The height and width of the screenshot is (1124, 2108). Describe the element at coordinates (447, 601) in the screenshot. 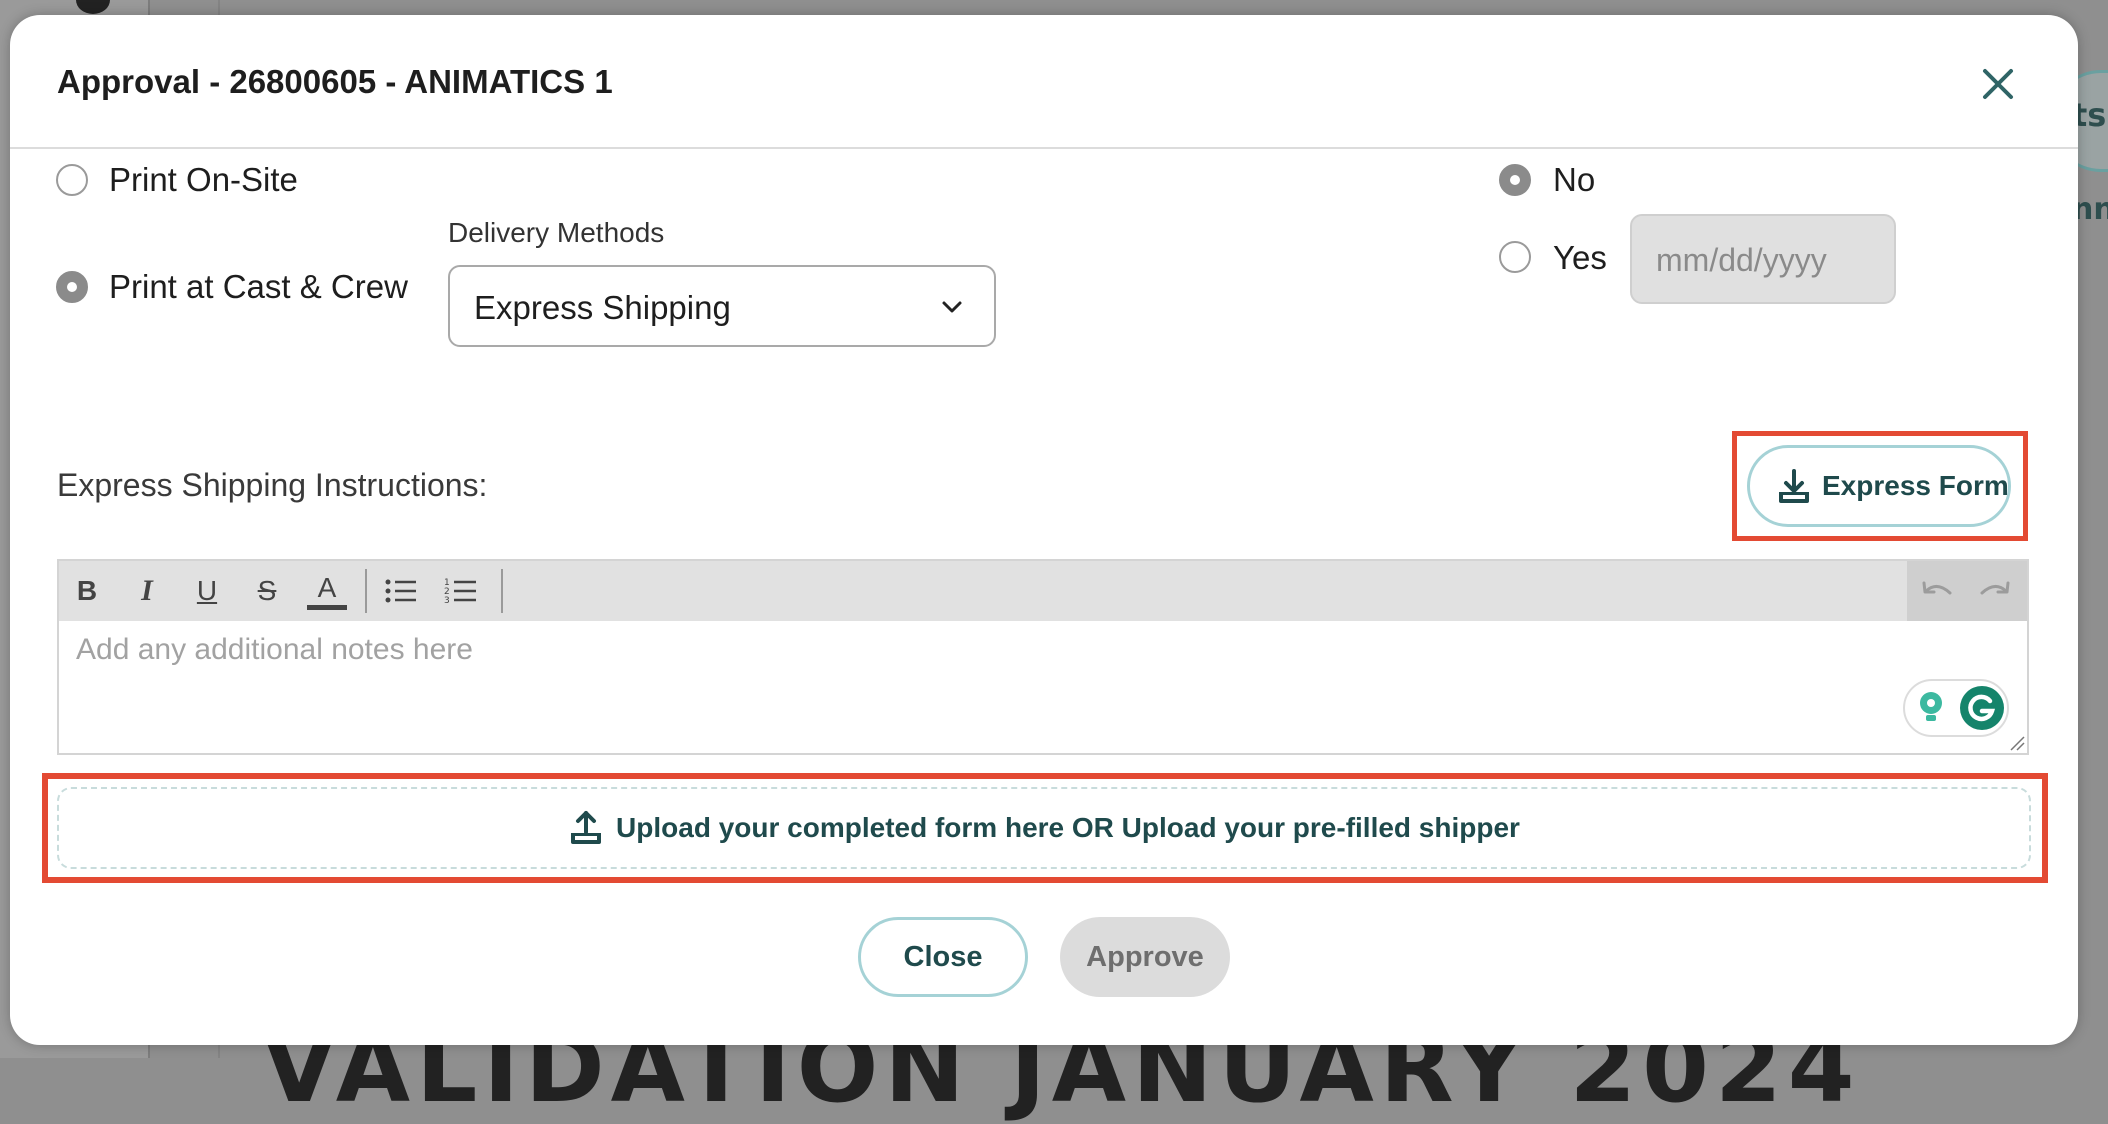

I see `svg-text: 3` at that location.